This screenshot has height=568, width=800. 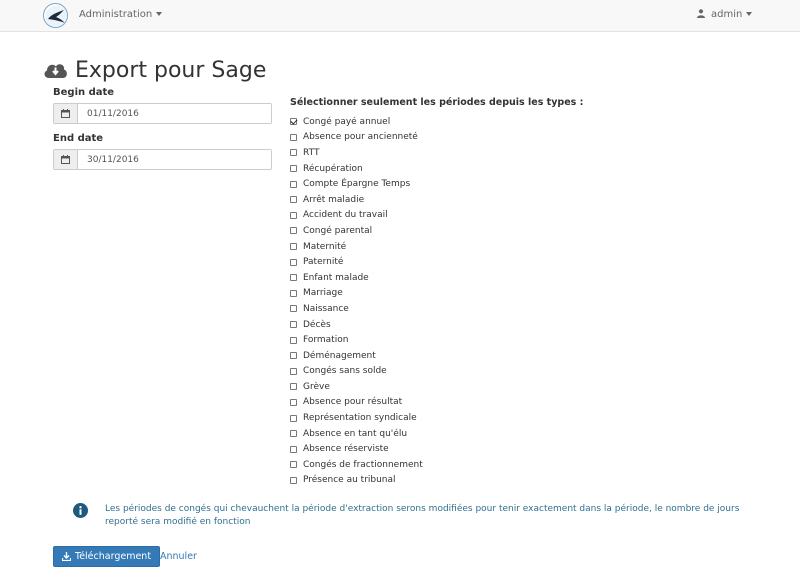 I want to click on type-option: Paternité, so click(x=356, y=262).